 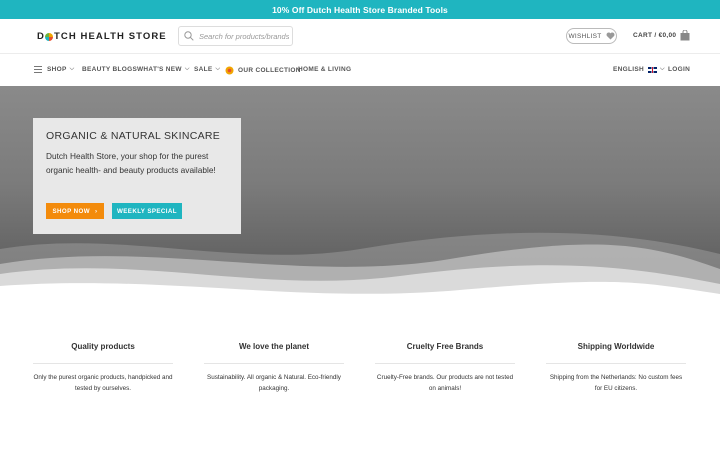 What do you see at coordinates (189, 36) in the screenshot?
I see `search-icon` at bounding box center [189, 36].